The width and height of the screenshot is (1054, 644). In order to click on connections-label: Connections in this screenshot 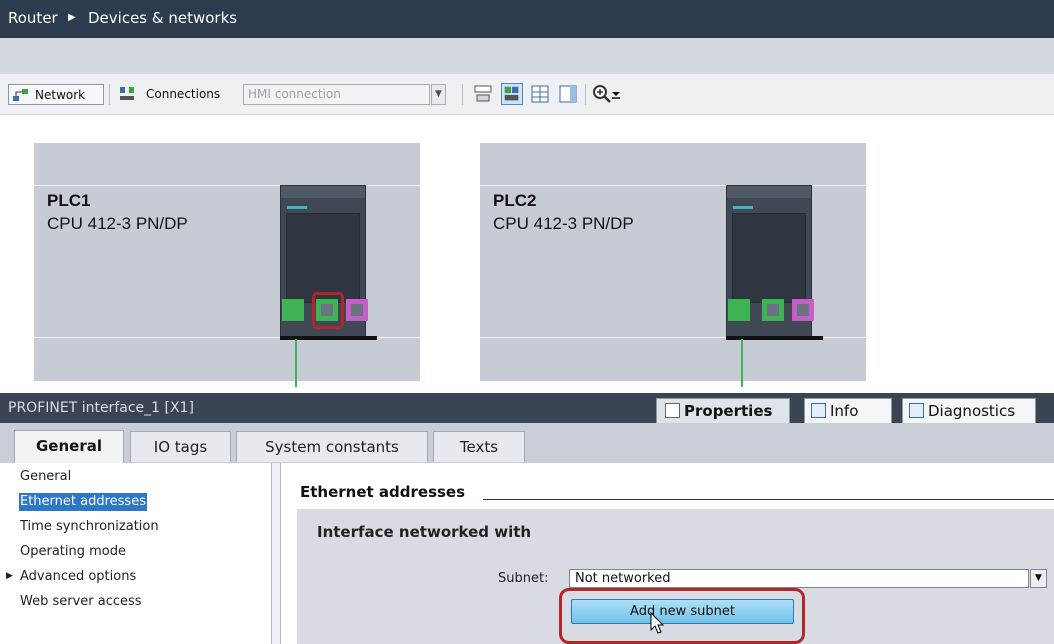, I will do `click(183, 94)`.